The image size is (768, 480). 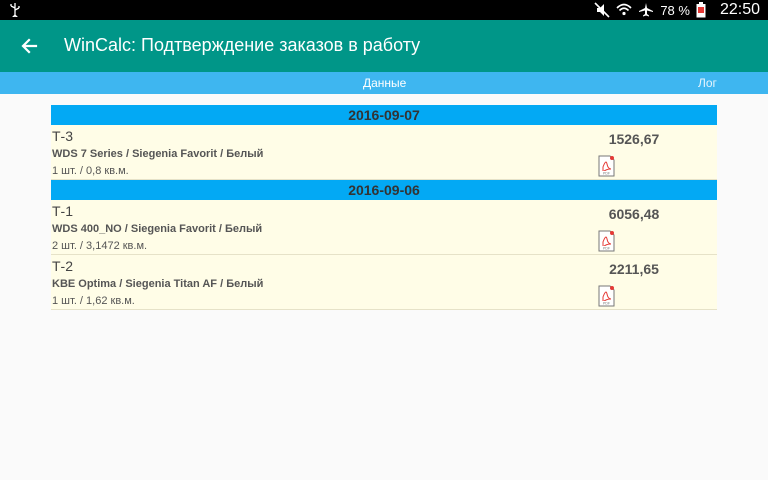 What do you see at coordinates (158, 154) in the screenshot?
I see `order-product: WDS 7 Series / Siegenia Favorit / Белый` at bounding box center [158, 154].